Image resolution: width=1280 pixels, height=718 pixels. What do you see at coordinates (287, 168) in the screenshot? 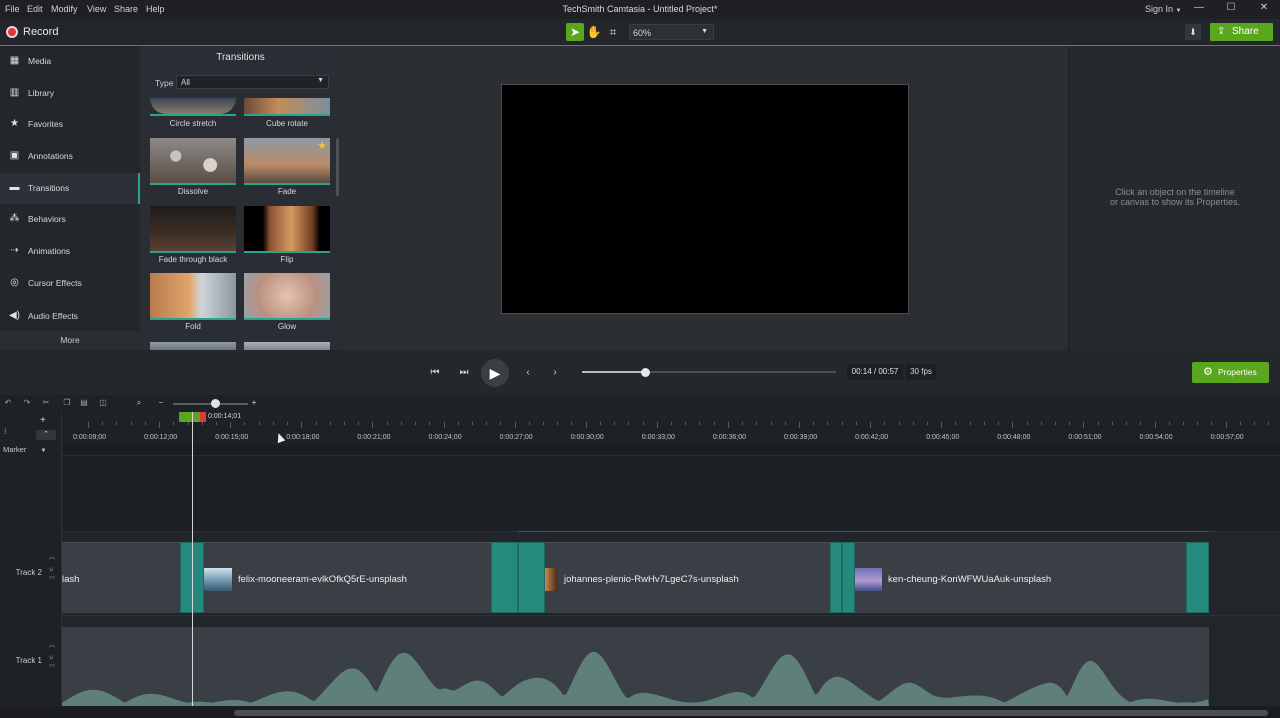
I see `transition-fade: ★ Fade` at bounding box center [287, 168].